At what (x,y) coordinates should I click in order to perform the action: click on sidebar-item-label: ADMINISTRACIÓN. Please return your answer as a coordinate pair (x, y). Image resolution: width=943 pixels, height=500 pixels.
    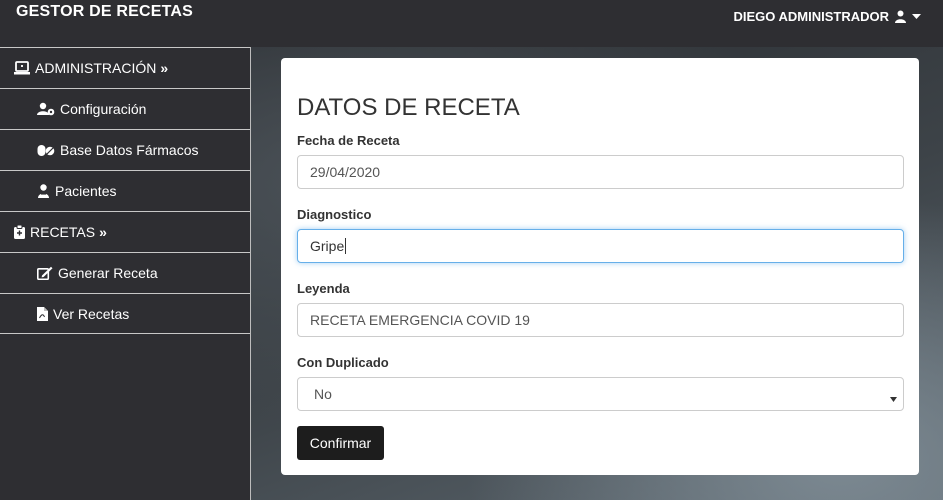
    Looking at the image, I should click on (96, 68).